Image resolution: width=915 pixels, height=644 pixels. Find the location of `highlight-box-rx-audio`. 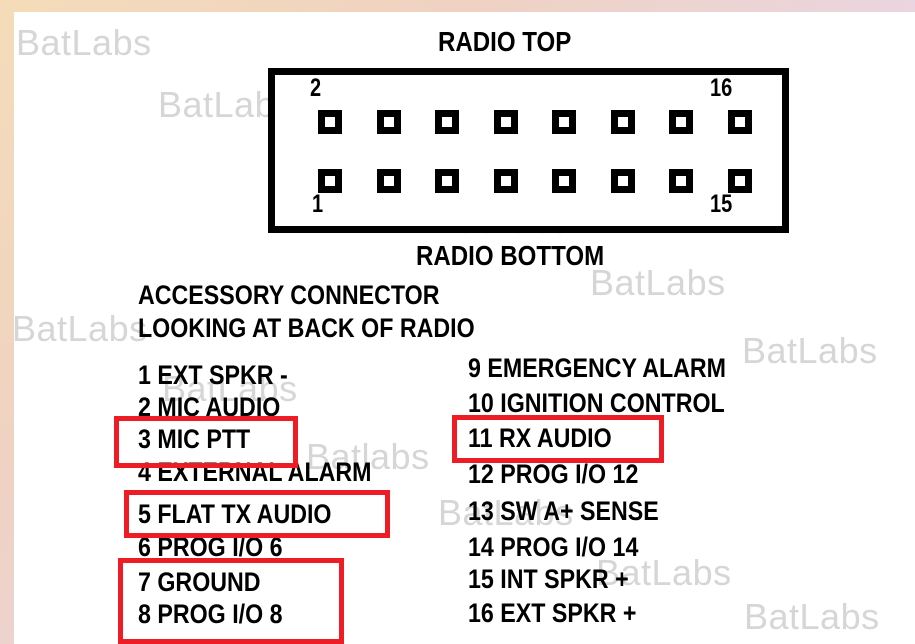

highlight-box-rx-audio is located at coordinates (558, 439).